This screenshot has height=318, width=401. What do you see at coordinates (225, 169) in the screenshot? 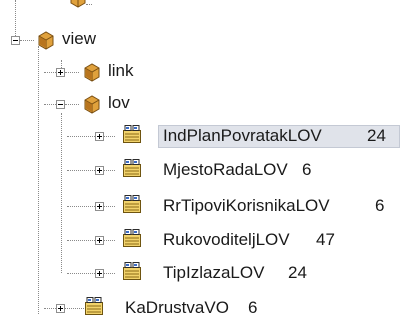
I see `tree-node-label: MjestoRadaLOV` at bounding box center [225, 169].